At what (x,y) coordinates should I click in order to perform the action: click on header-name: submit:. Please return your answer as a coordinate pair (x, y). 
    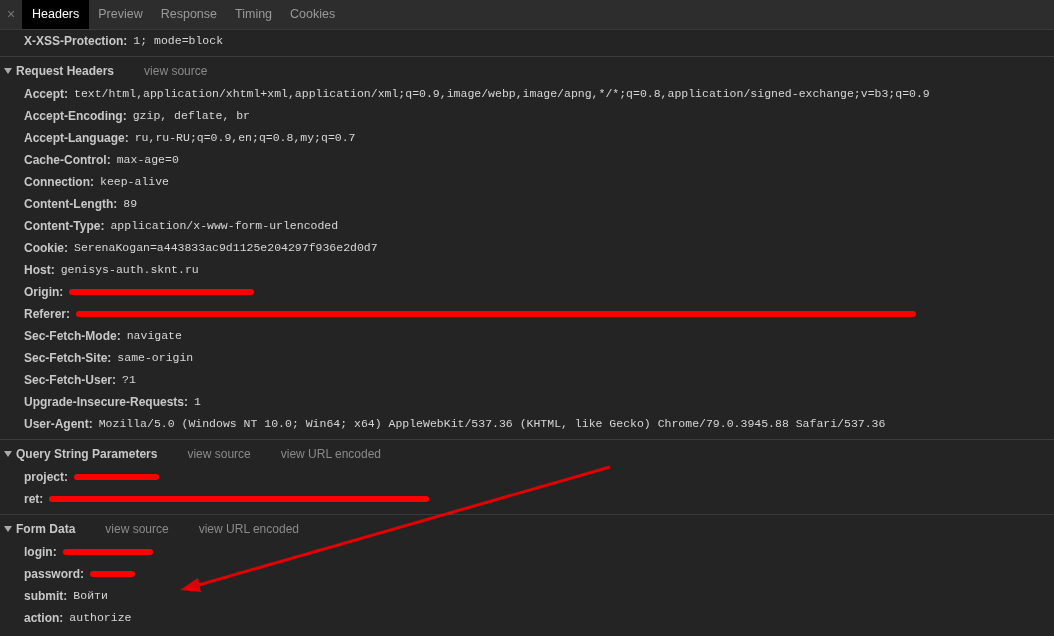
    Looking at the image, I should click on (46, 596).